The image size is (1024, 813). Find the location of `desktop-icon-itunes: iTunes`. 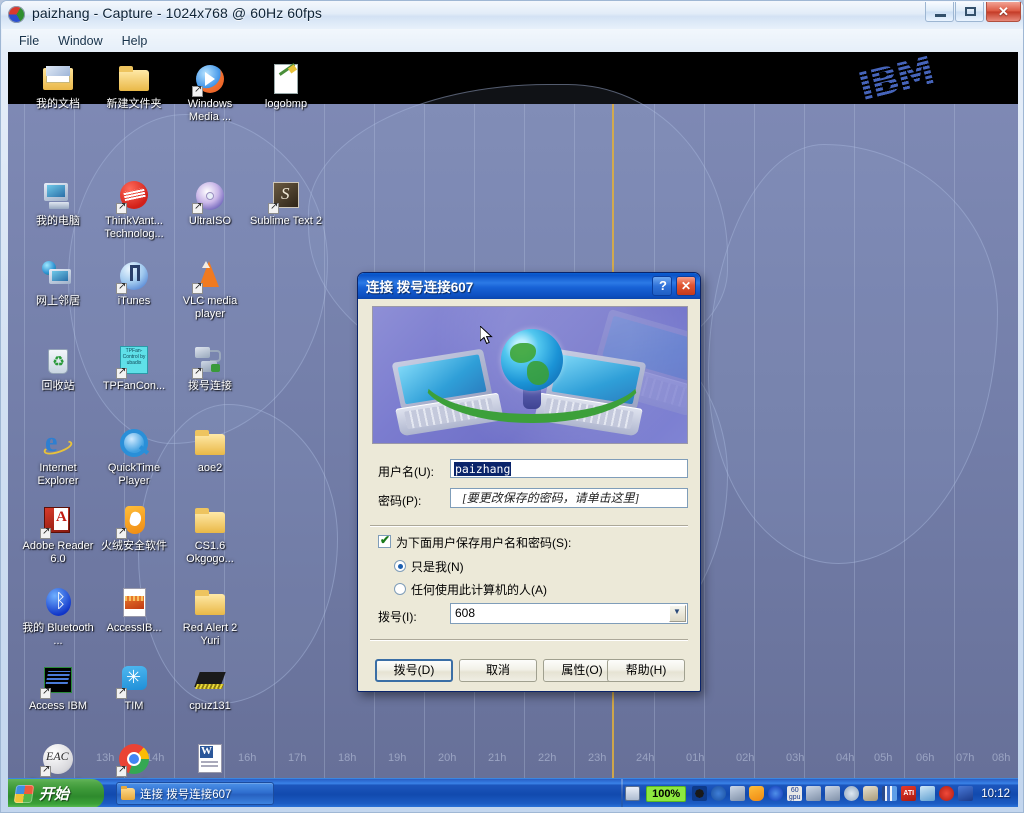

desktop-icon-itunes: iTunes is located at coordinates (134, 283).